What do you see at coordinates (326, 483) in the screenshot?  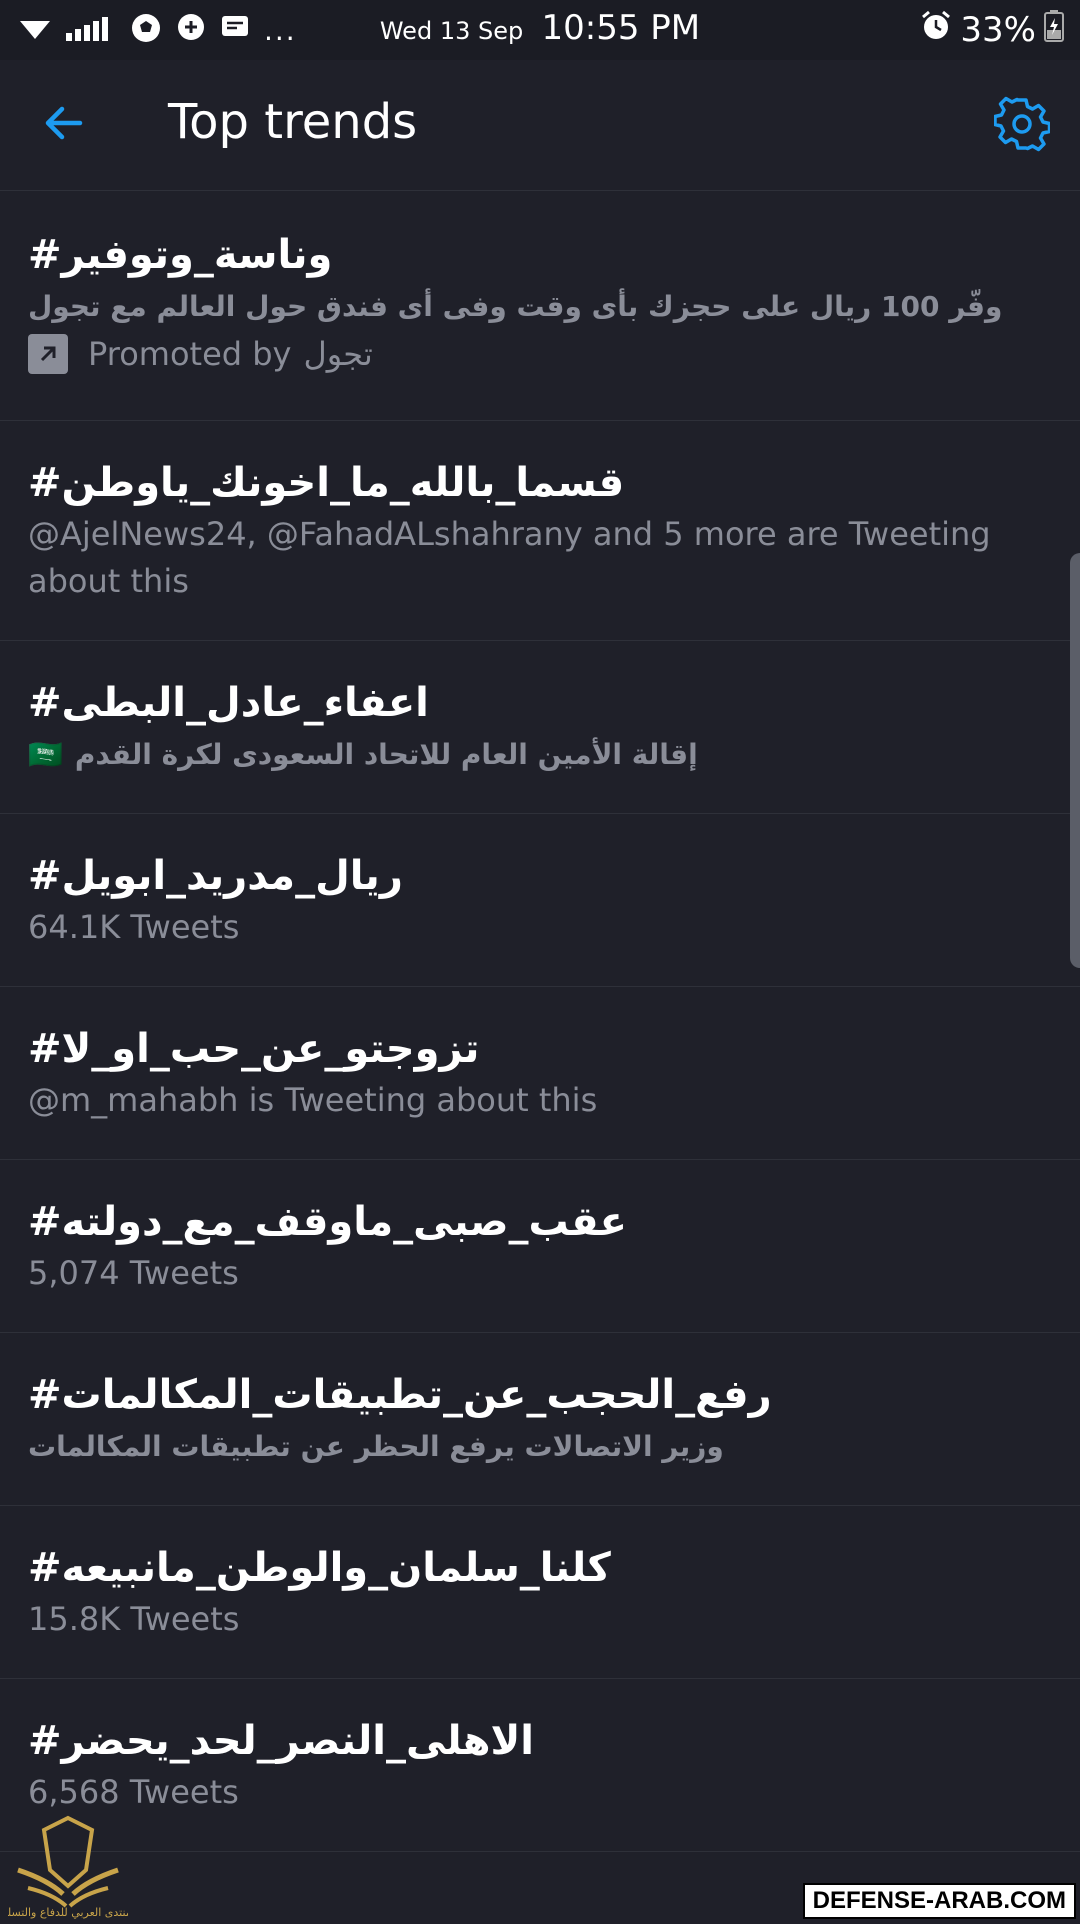 I see `trend-name: #قسما_بالله_ما_اخونك_ياوطن` at bounding box center [326, 483].